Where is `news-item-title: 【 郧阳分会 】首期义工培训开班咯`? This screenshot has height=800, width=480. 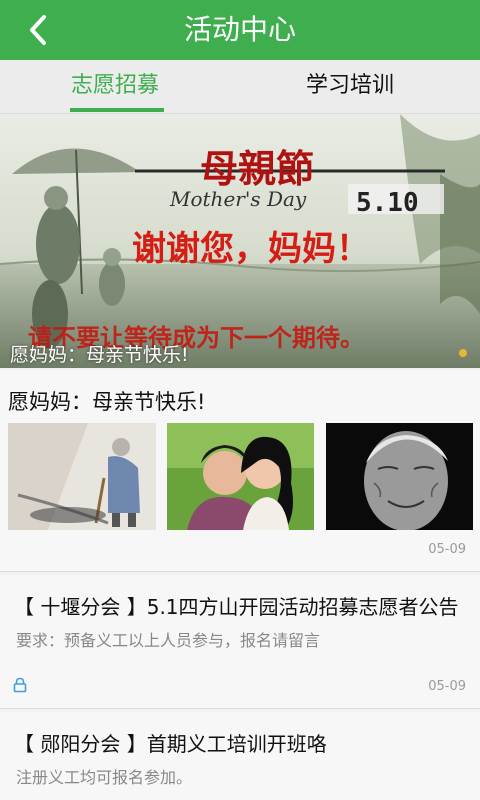 news-item-title: 【 郧阳分会 】首期义工培训开班咯 is located at coordinates (170, 744).